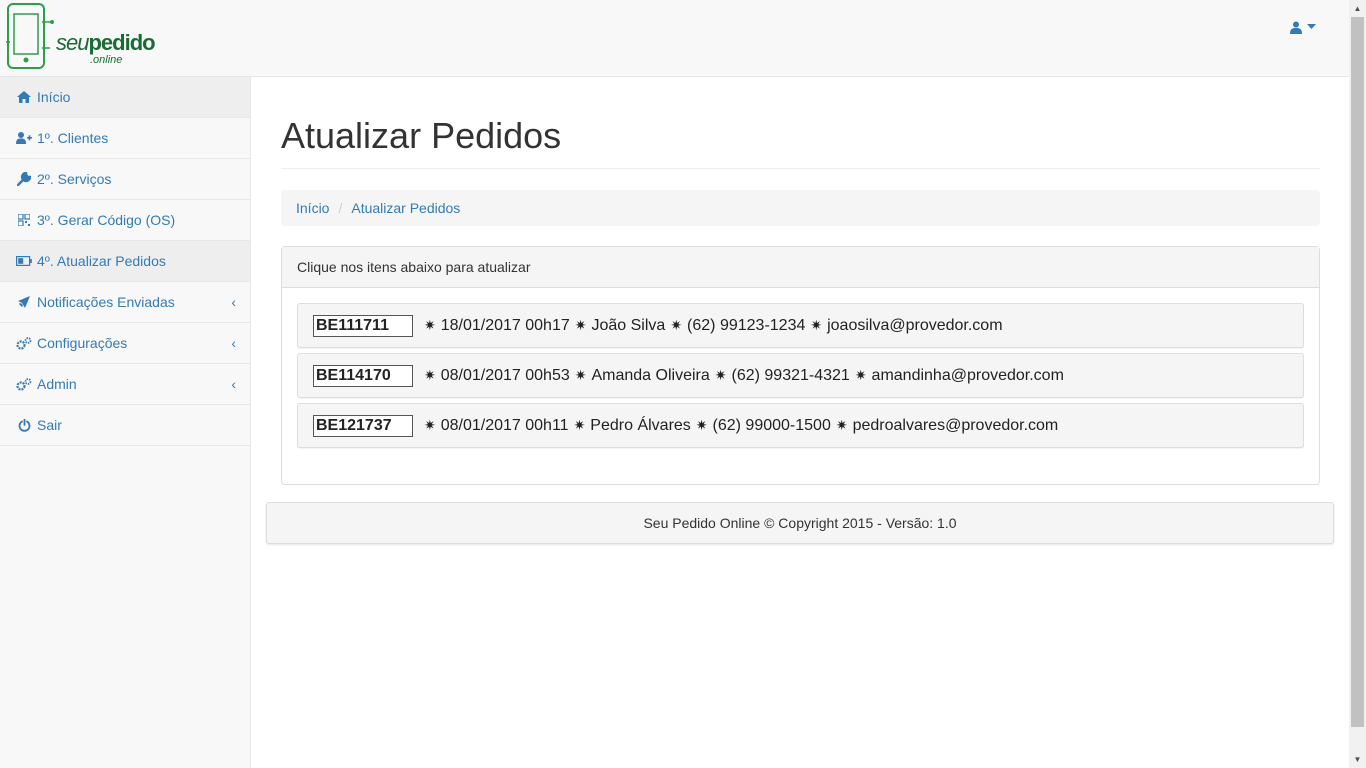 This screenshot has height=768, width=1366. Describe the element at coordinates (771, 425) in the screenshot. I see `order-phone: (62) 99000-1500` at that location.